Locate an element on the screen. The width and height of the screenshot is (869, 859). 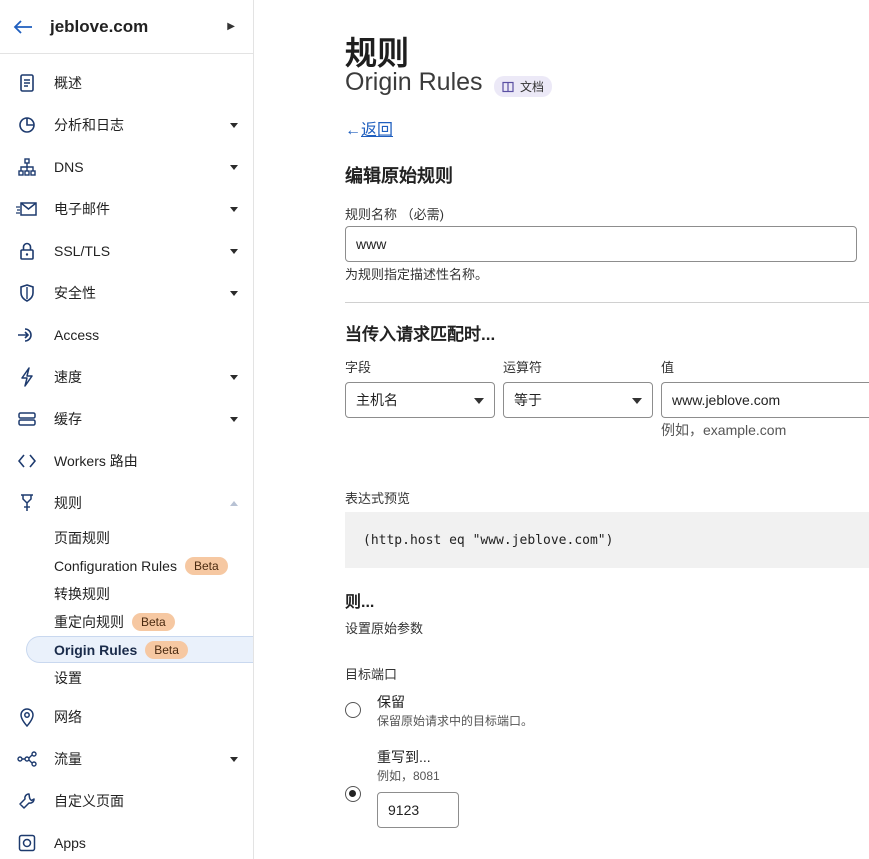
sidebar-header: jeblove.com ▶ is located at coordinates (126, 27).